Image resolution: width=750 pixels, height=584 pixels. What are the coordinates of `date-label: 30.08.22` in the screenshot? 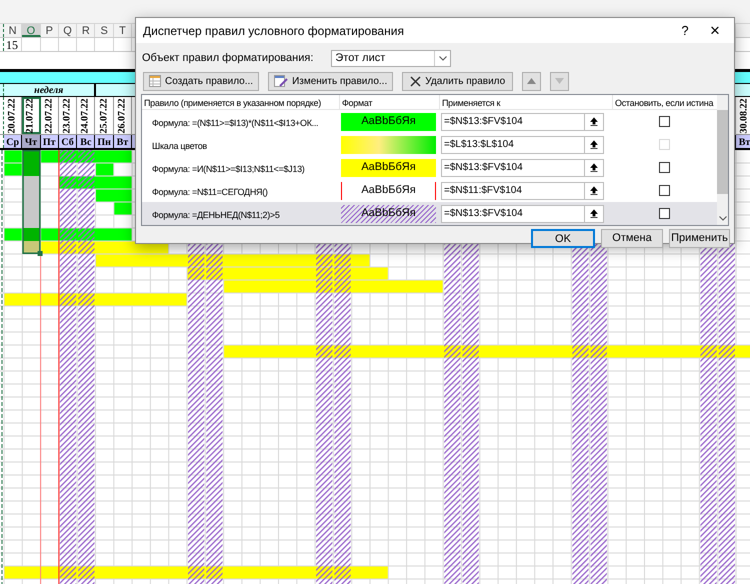 It's located at (745, 115).